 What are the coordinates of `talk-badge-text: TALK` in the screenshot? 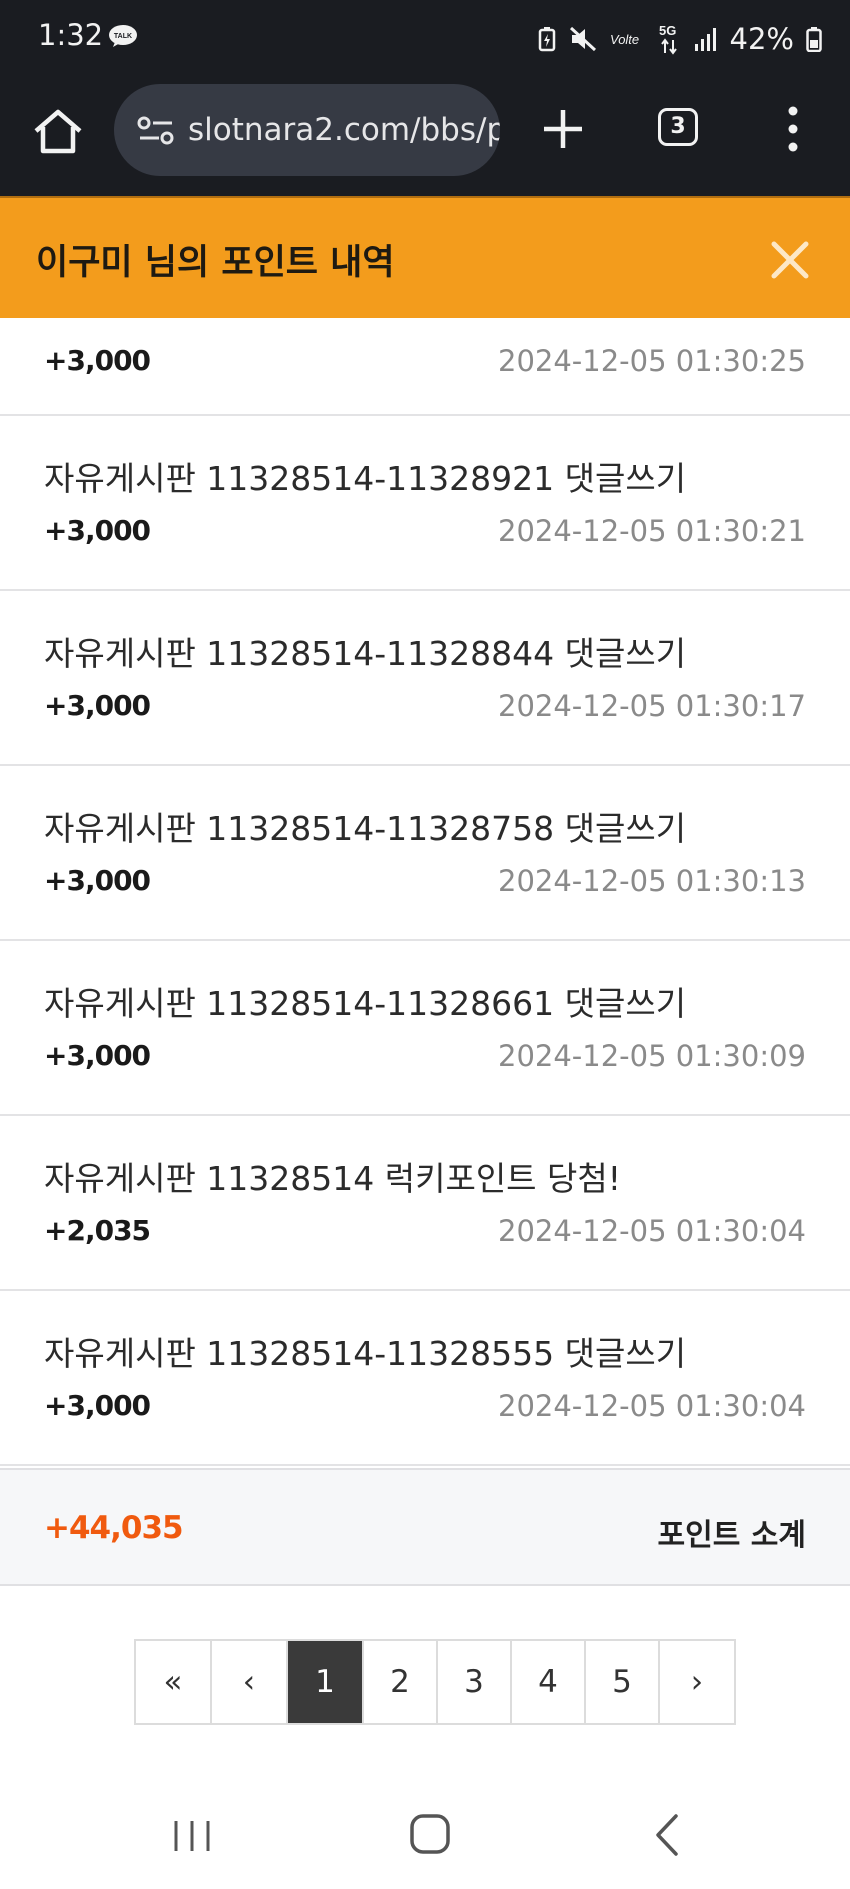 It's located at (123, 36).